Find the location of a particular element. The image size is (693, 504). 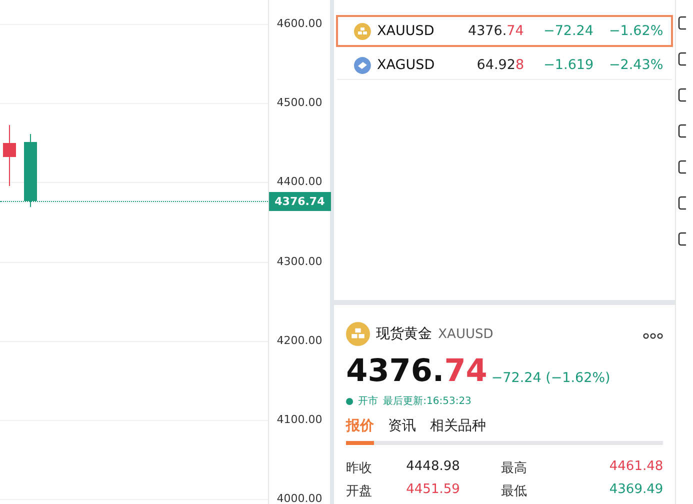

tab: 资讯 is located at coordinates (402, 429).